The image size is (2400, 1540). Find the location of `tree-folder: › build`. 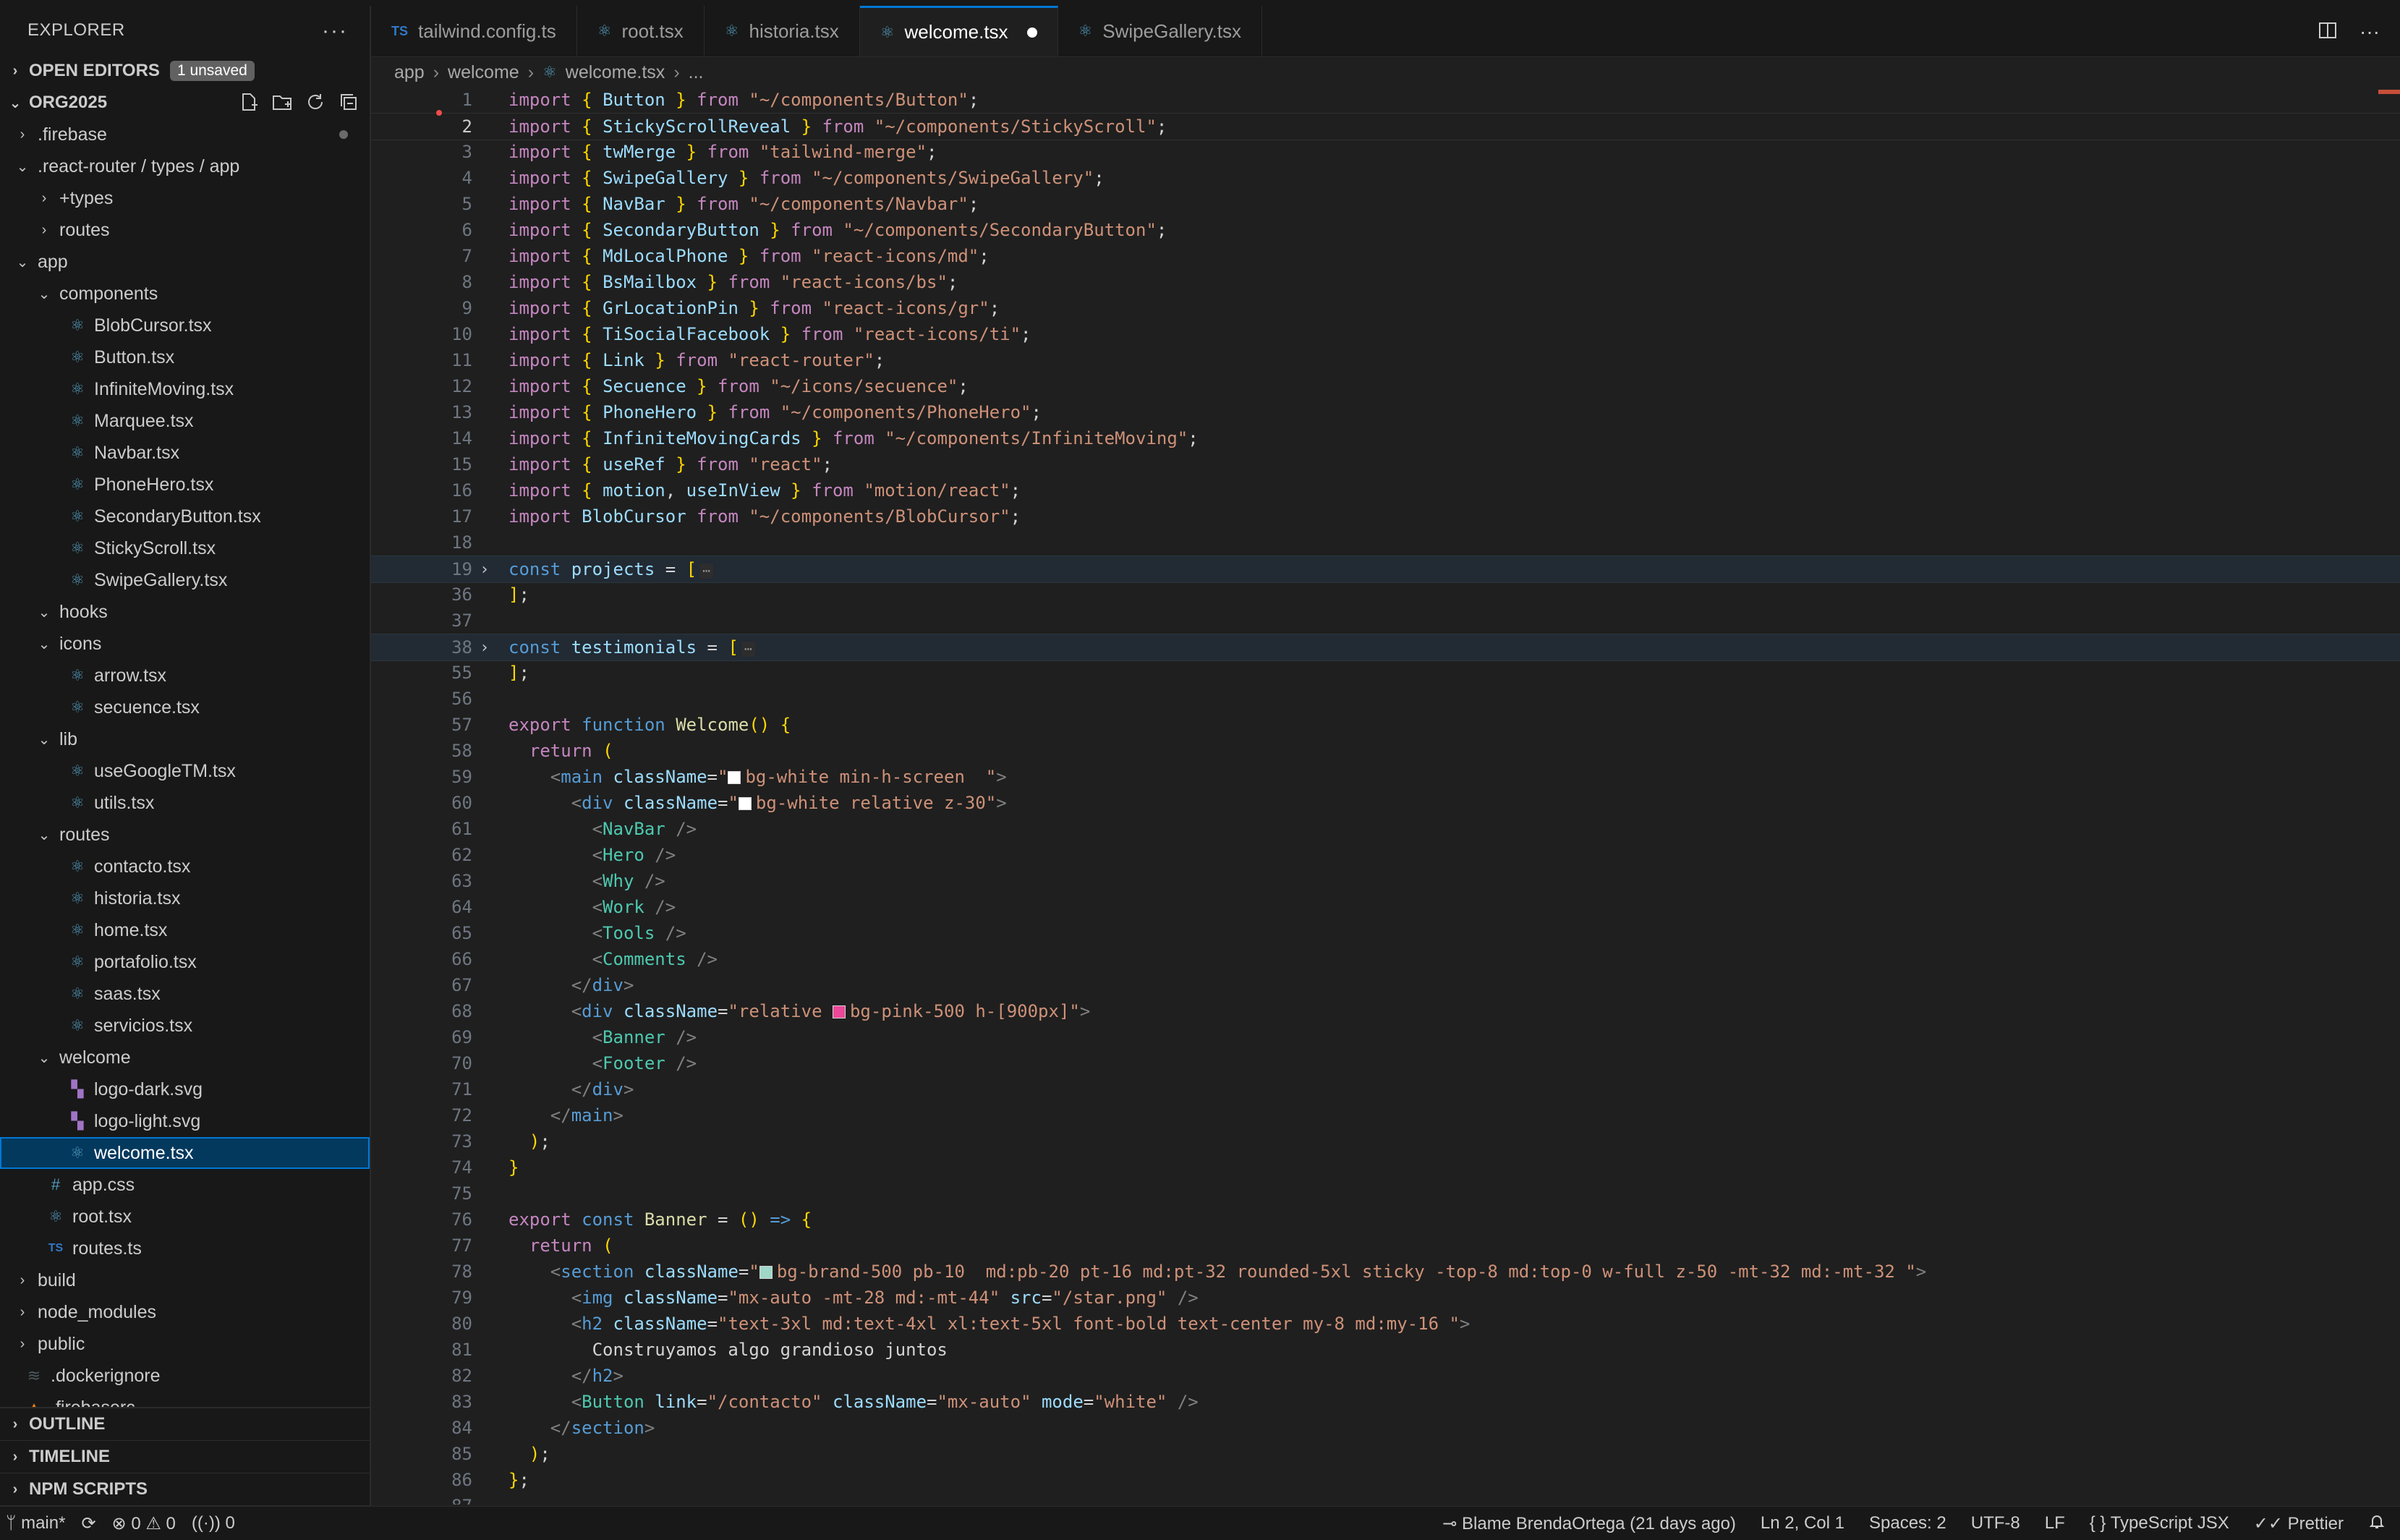

tree-folder: › build is located at coordinates (185, 1280).